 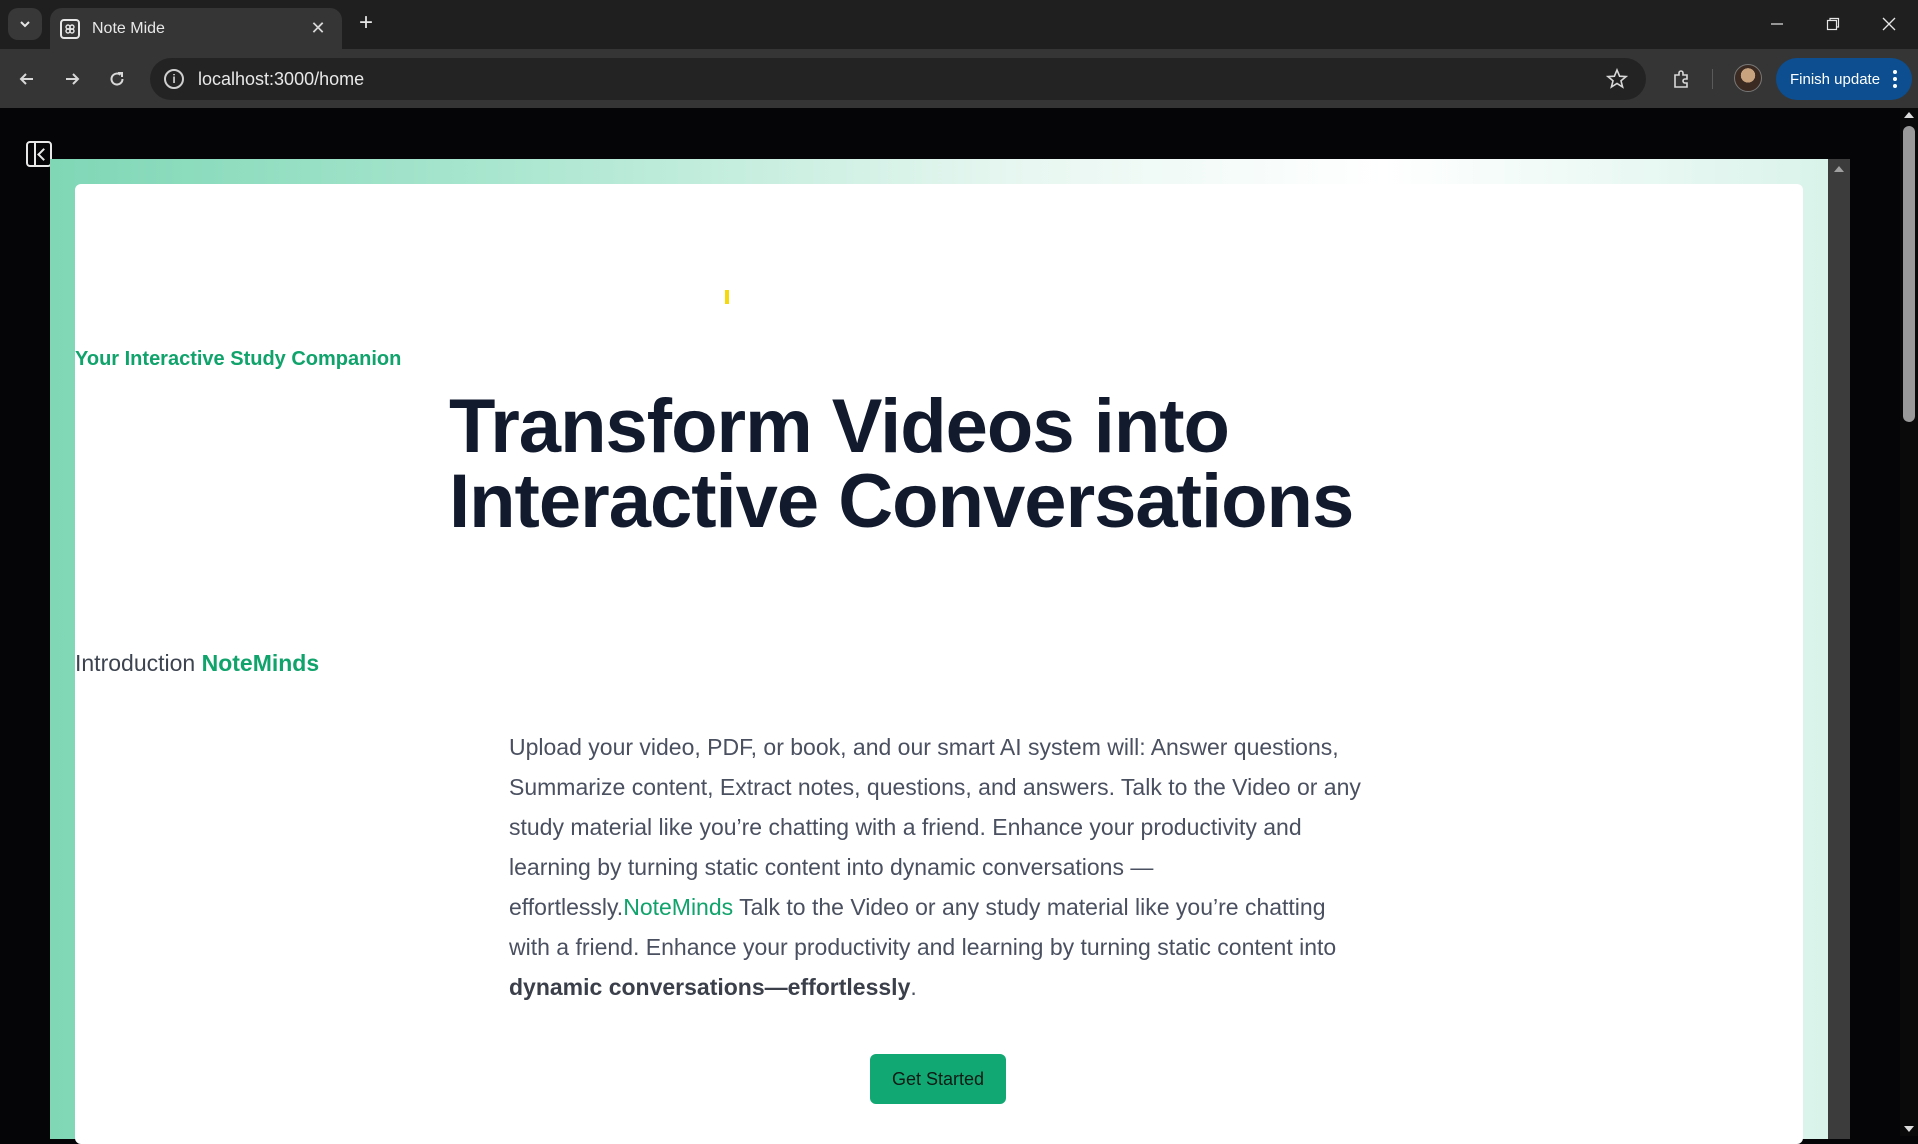 I want to click on new-tab-button: +, so click(x=366, y=24).